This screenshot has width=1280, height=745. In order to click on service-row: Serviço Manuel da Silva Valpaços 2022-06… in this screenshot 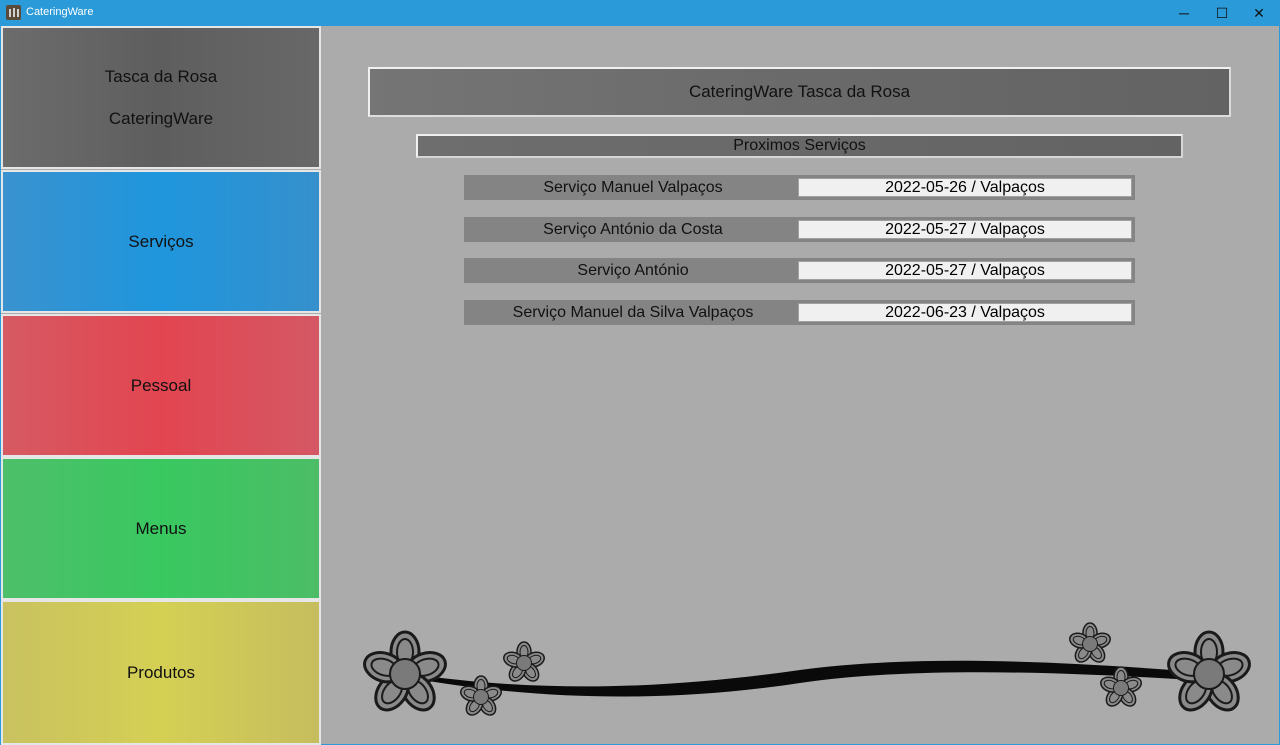, I will do `click(799, 312)`.